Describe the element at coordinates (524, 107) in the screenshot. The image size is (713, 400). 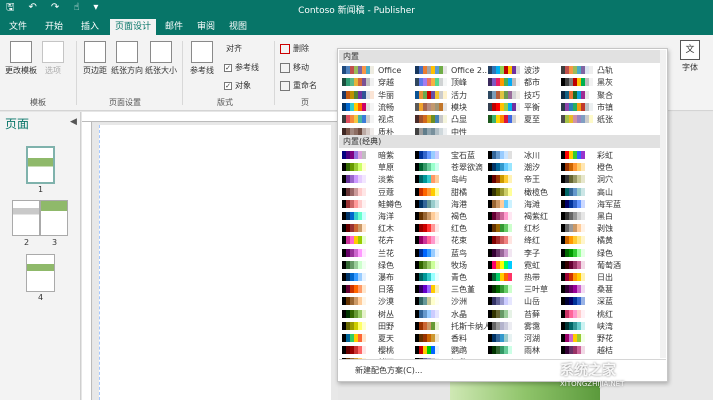
I see `color-scheme-item: 平衡` at that location.